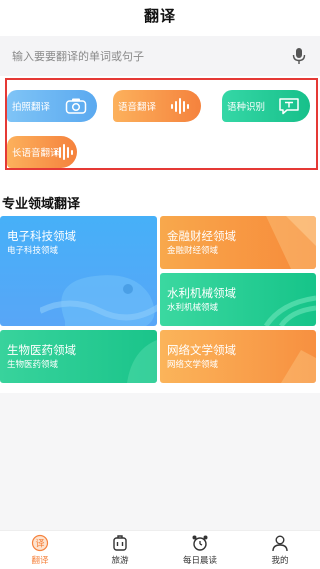 The height and width of the screenshot is (569, 320). What do you see at coordinates (40, 561) in the screenshot?
I see `tab-label: 翻译` at bounding box center [40, 561].